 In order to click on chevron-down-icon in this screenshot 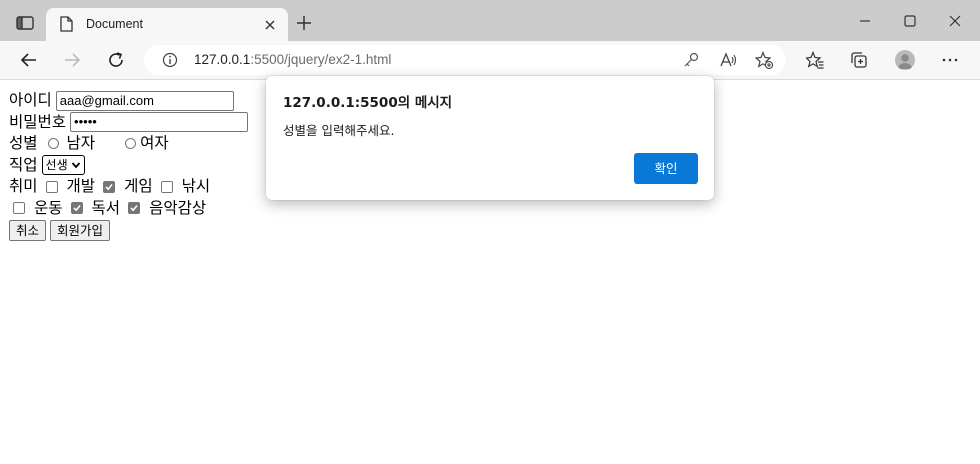, I will do `click(75, 165)`.